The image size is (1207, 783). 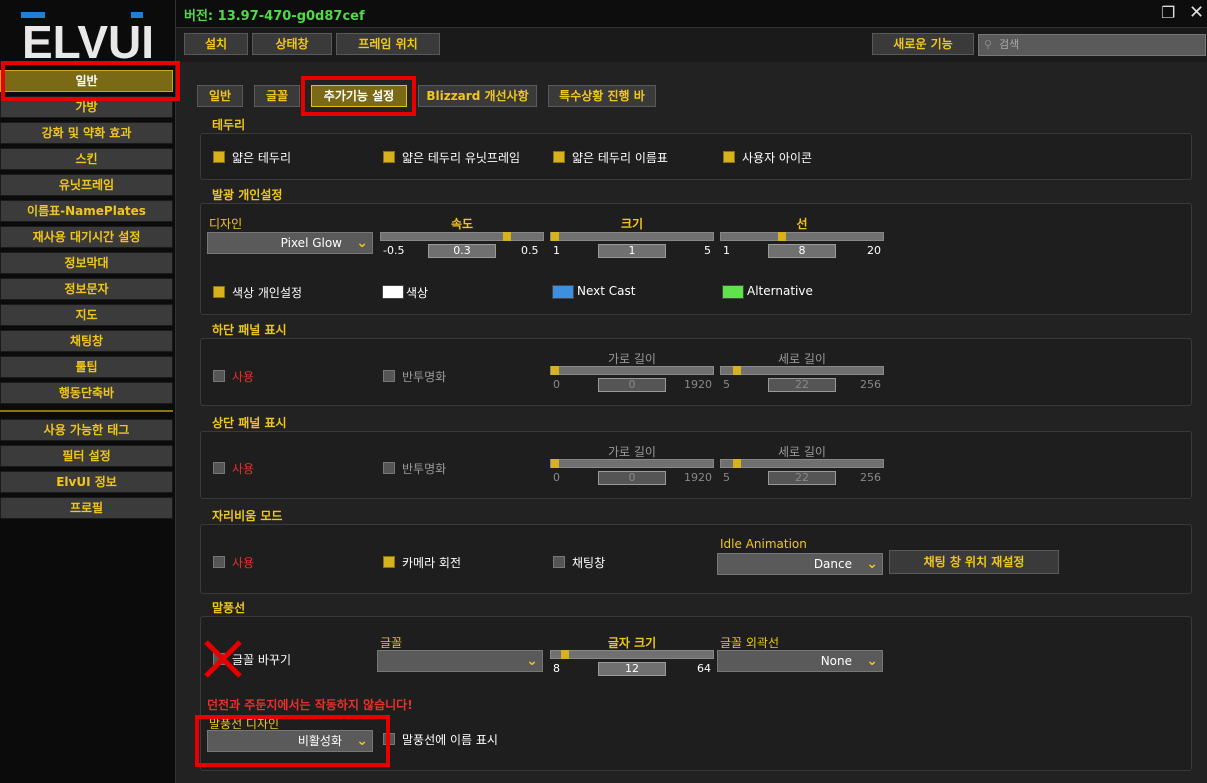 What do you see at coordinates (417, 293) in the screenshot?
I see `color-label: 색상` at bounding box center [417, 293].